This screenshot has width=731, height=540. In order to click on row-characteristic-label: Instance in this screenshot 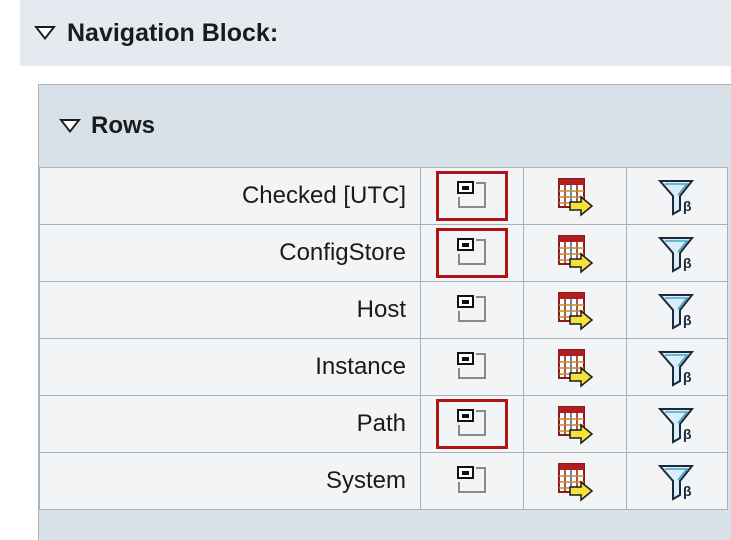, I will do `click(230, 367)`.